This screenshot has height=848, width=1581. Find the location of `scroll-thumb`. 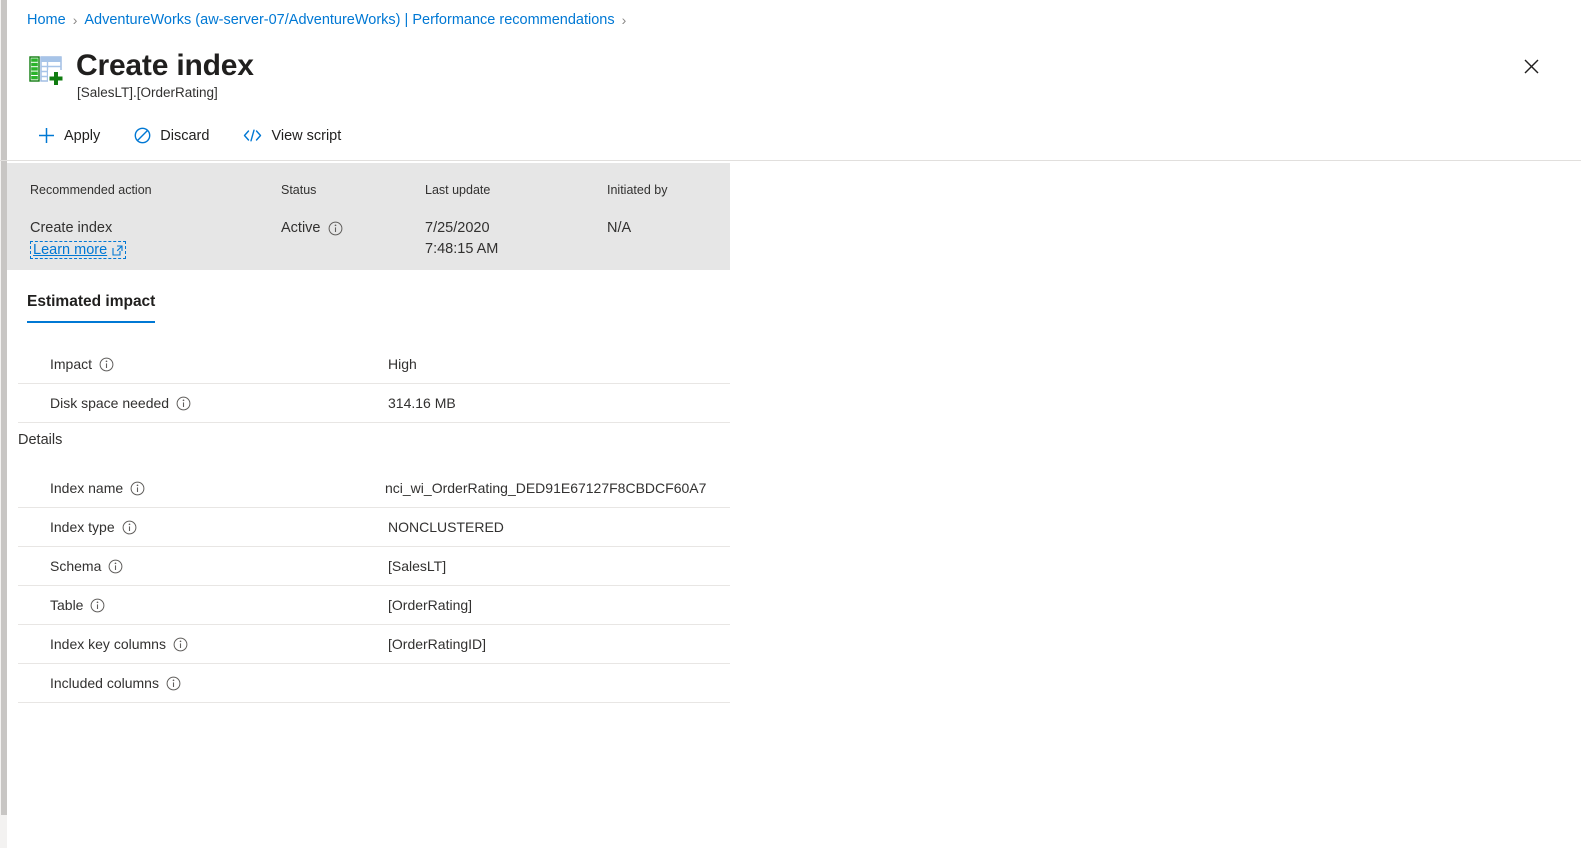

scroll-thumb is located at coordinates (4, 407).